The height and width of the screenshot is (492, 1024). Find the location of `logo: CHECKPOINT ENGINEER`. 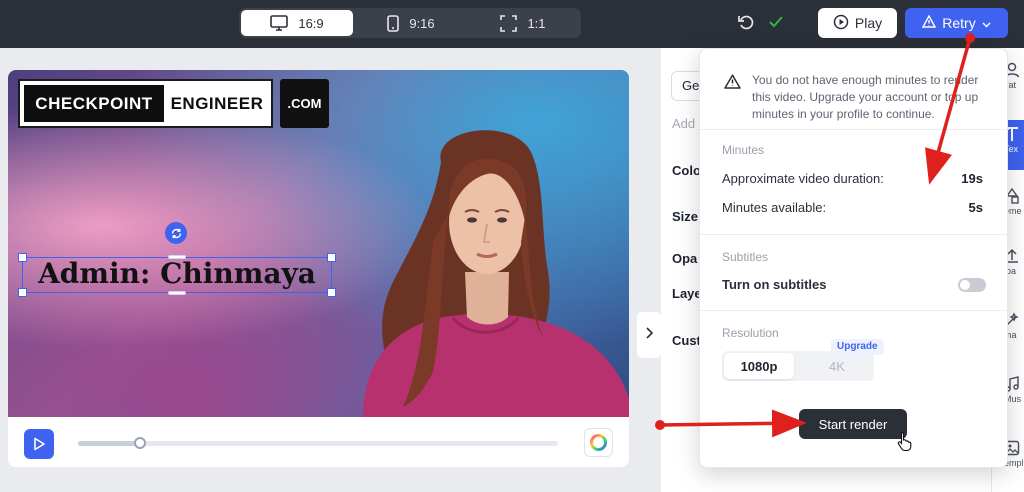

logo: CHECKPOINT ENGINEER is located at coordinates (145, 103).